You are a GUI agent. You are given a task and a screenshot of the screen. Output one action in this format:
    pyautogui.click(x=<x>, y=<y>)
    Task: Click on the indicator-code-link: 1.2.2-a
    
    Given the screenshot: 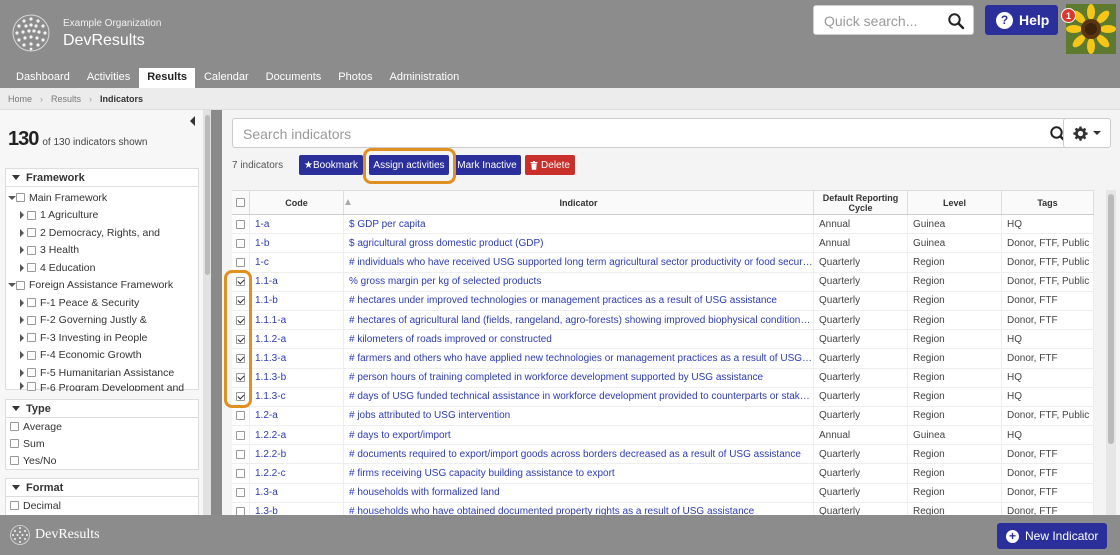 What is the action you would take?
    pyautogui.click(x=297, y=435)
    